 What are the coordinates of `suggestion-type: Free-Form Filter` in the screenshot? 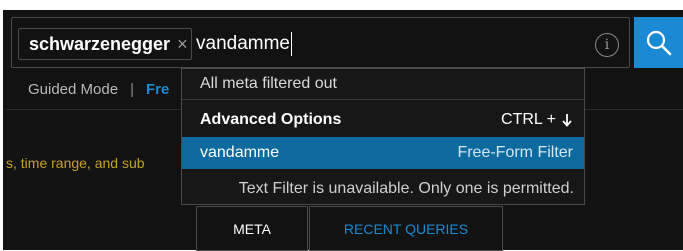 It's located at (515, 152).